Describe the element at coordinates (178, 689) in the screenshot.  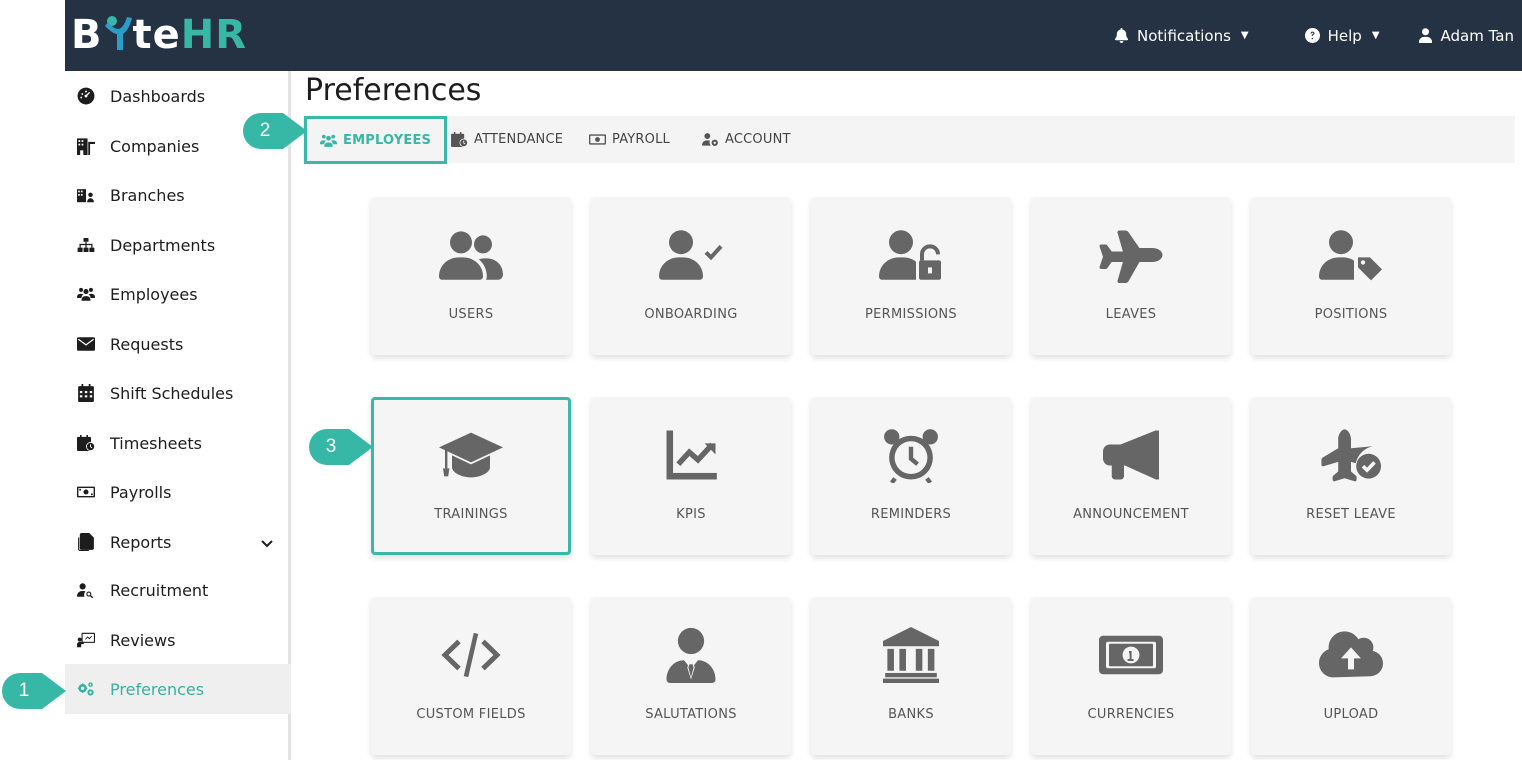
I see `sidebar-item-preferences: Preferences` at that location.